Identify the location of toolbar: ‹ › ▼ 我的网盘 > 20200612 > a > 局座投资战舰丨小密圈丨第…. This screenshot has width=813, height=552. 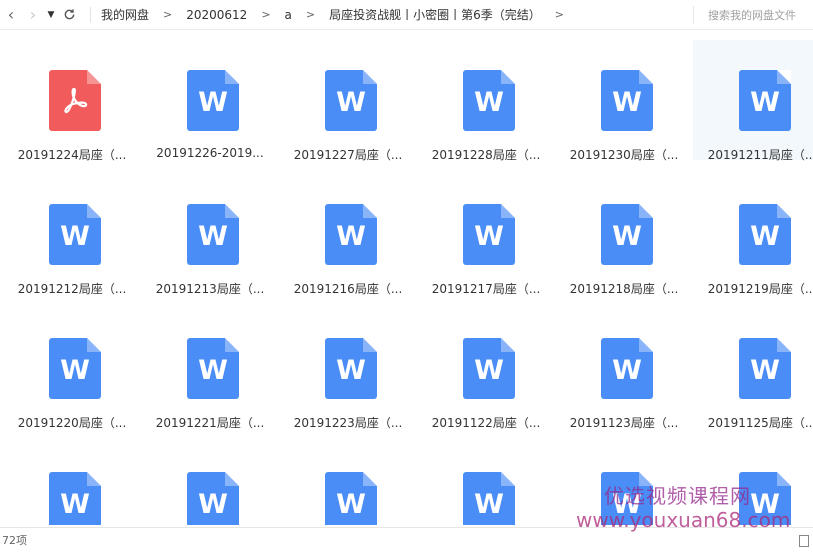
(406, 15).